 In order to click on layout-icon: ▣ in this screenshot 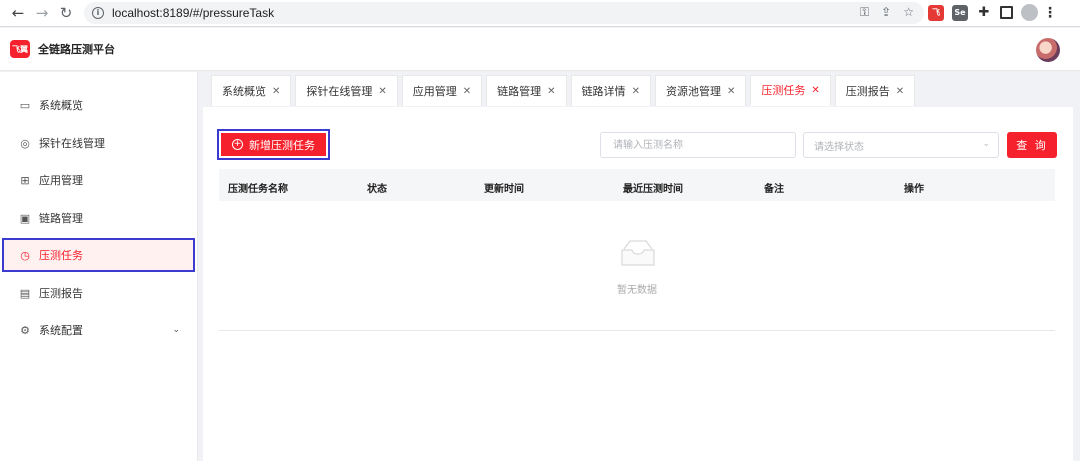, I will do `click(25, 218)`.